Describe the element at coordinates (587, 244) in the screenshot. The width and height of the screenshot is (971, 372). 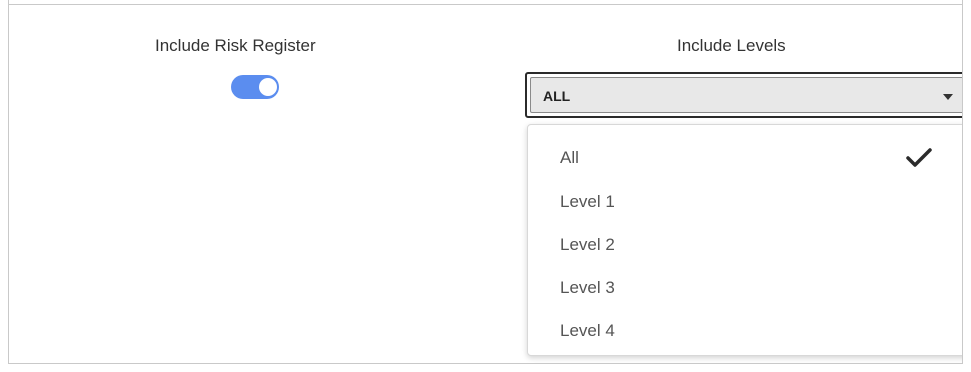
I see `option-label: Level 2` at that location.